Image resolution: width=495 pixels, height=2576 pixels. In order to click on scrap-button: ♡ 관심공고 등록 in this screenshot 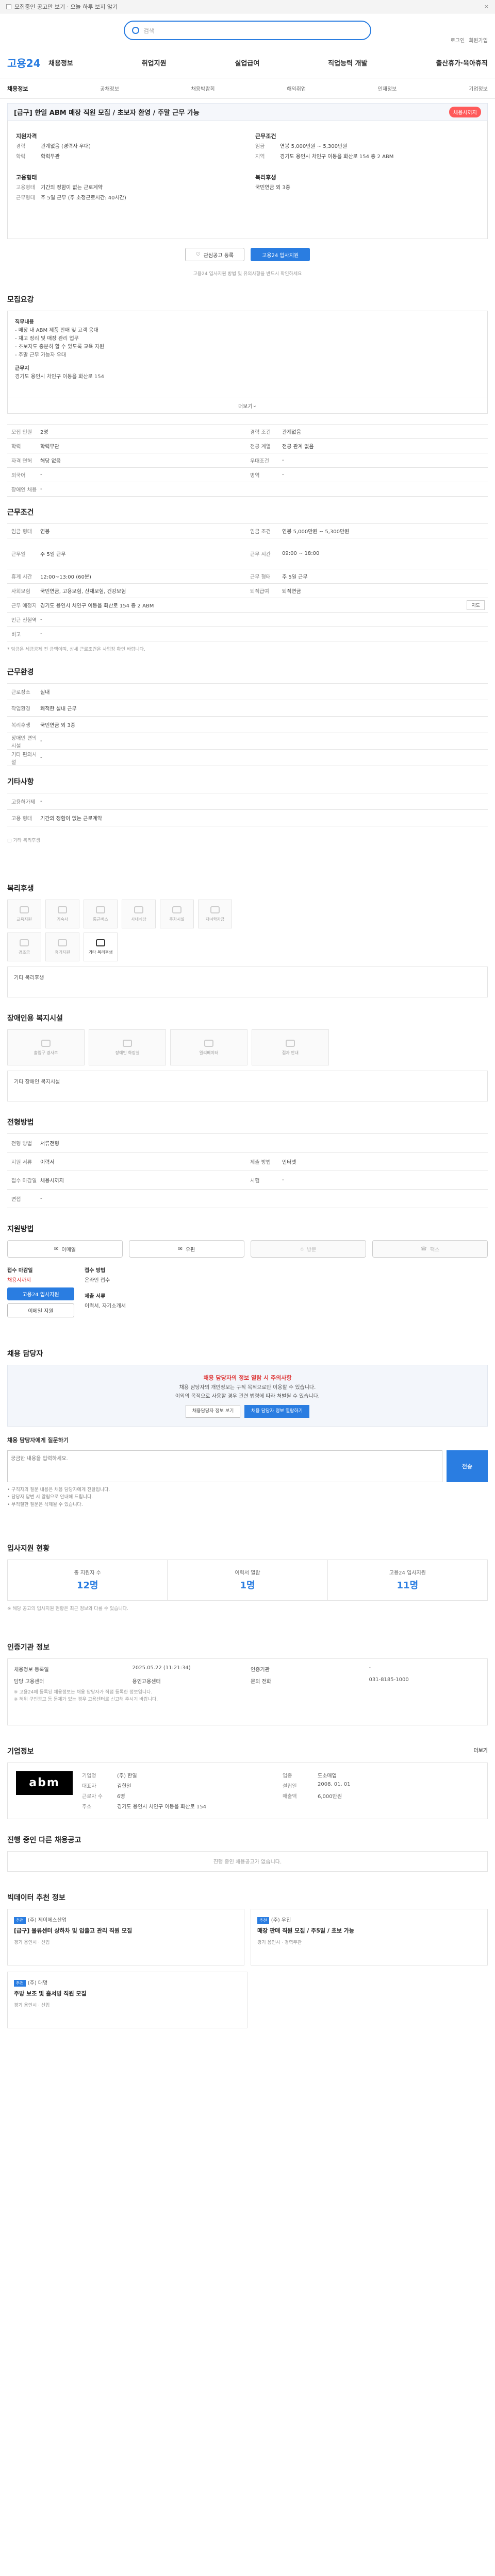, I will do `click(215, 254)`.